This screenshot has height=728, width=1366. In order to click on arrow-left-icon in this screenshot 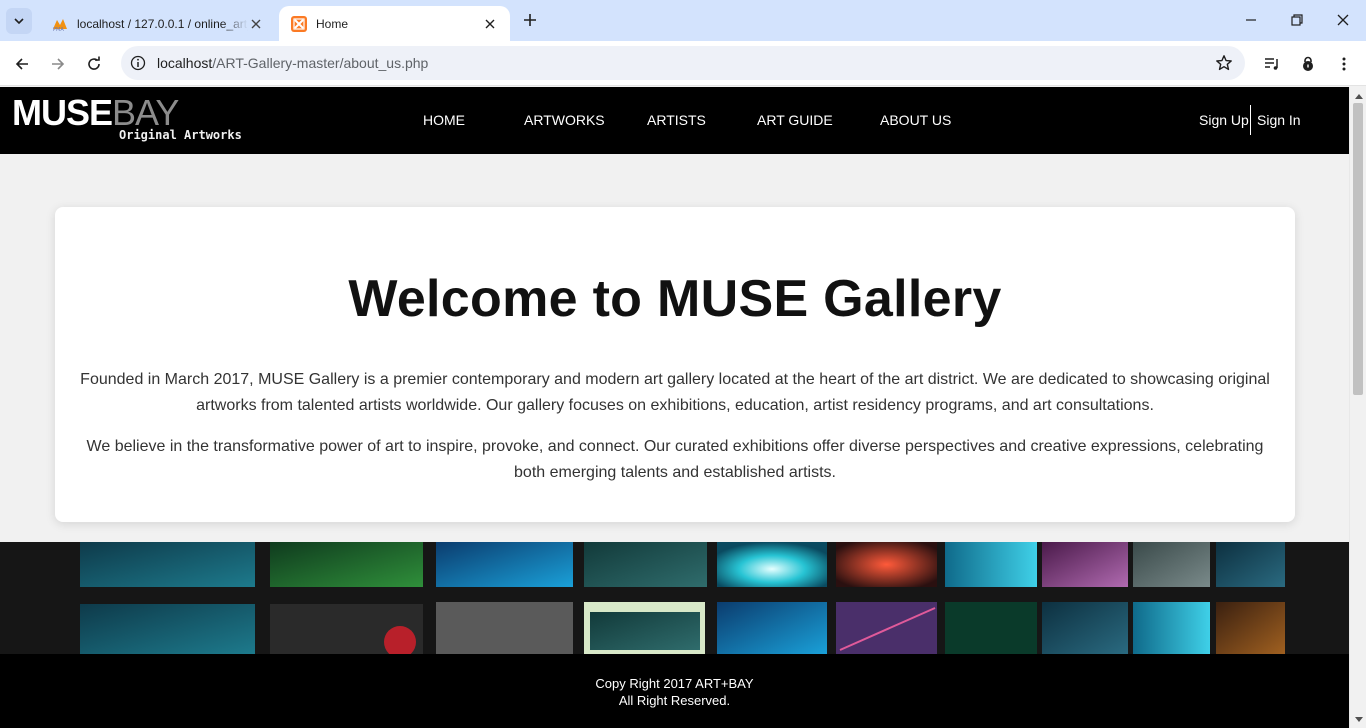, I will do `click(21, 64)`.